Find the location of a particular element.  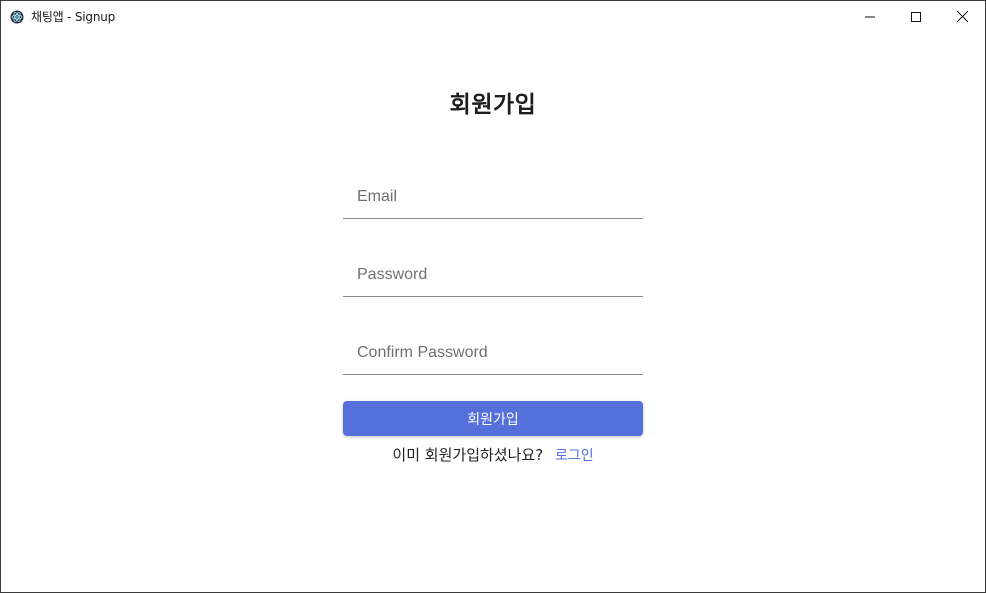

signup-button: 회원가입 is located at coordinates (493, 418).